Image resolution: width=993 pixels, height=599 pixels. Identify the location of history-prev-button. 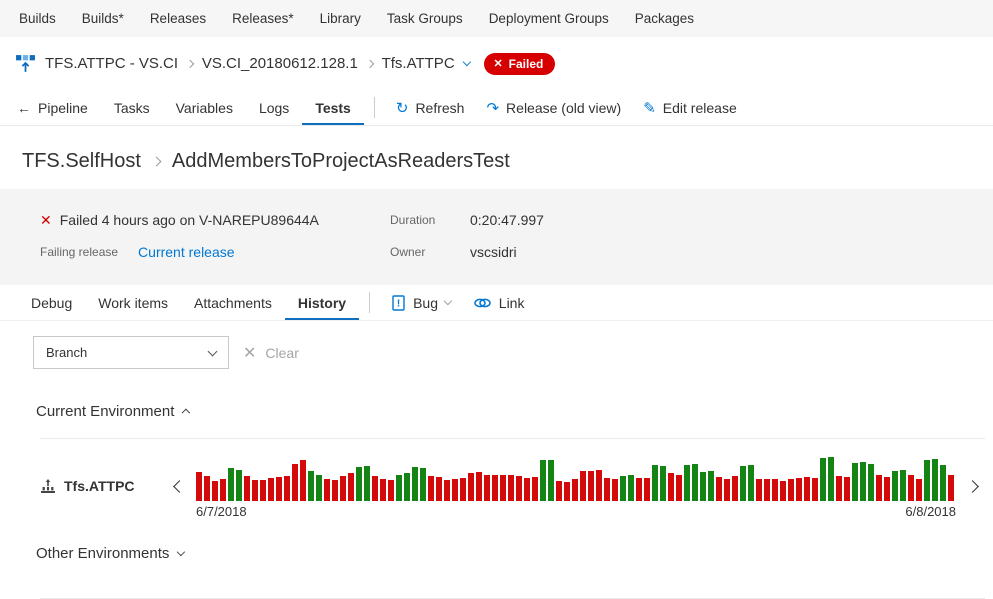
(179, 486).